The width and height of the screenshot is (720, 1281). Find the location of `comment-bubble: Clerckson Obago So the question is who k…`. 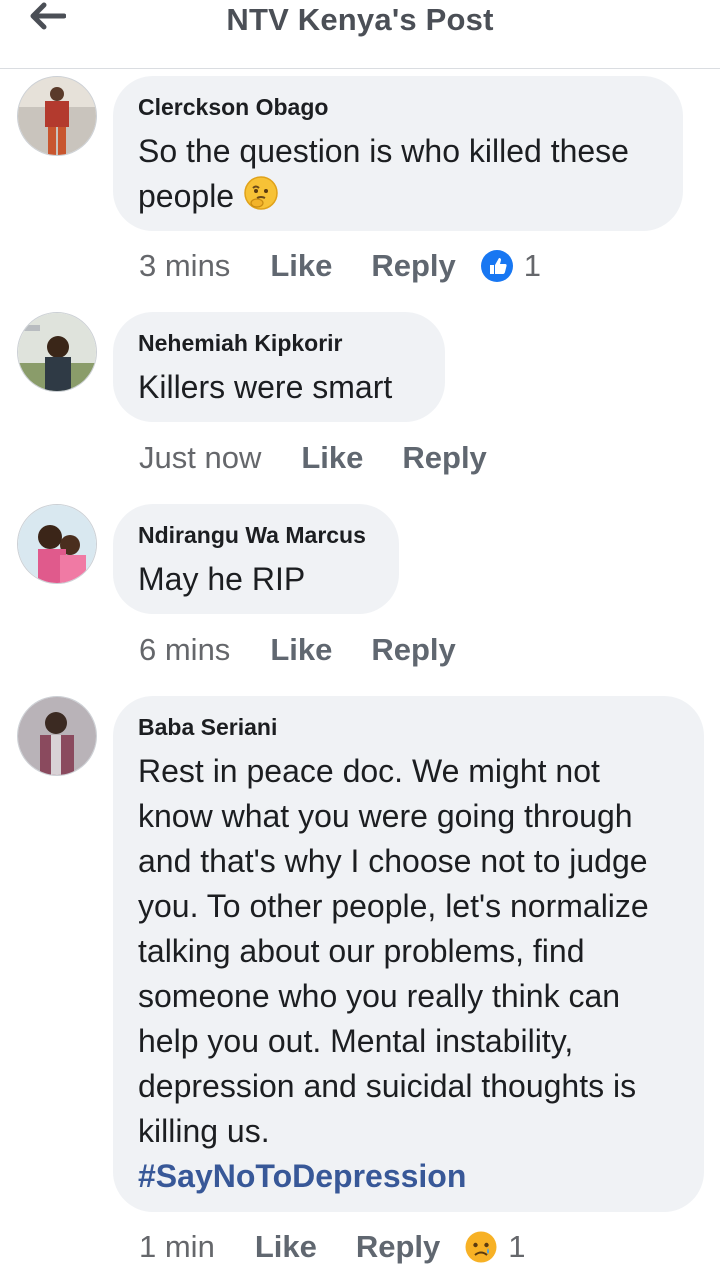

comment-bubble: Clerckson Obago So the question is who k… is located at coordinates (398, 153).